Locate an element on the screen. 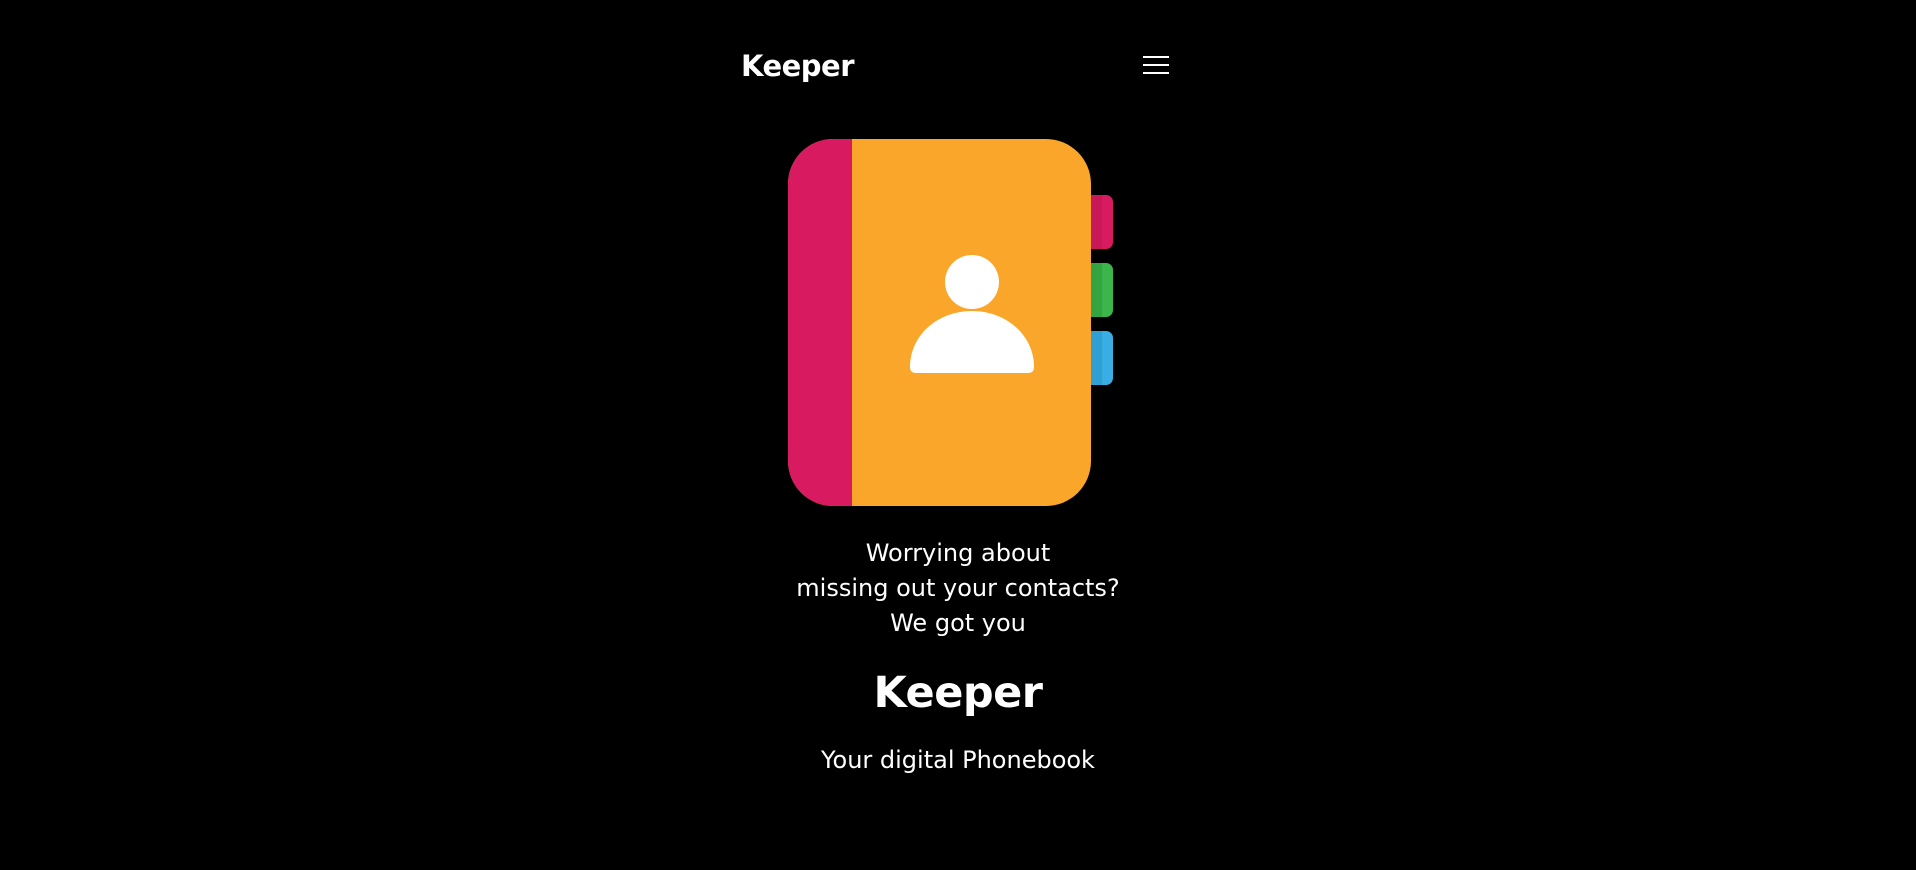 This screenshot has height=870, width=1916. tagline-line: We got you is located at coordinates (958, 623).